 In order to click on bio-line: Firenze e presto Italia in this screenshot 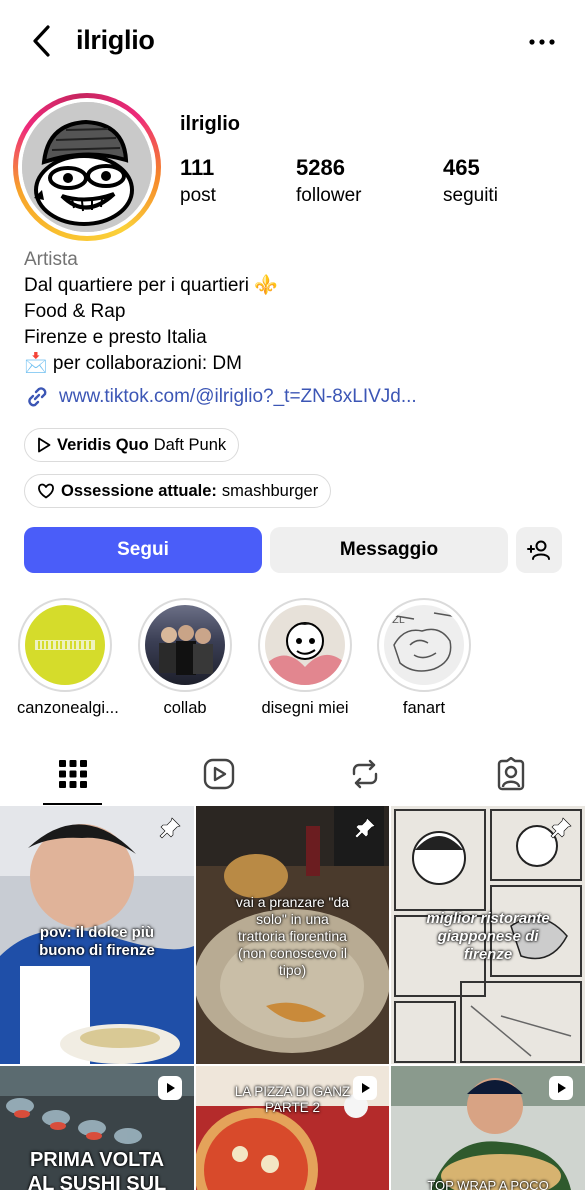, I will do `click(115, 337)`.